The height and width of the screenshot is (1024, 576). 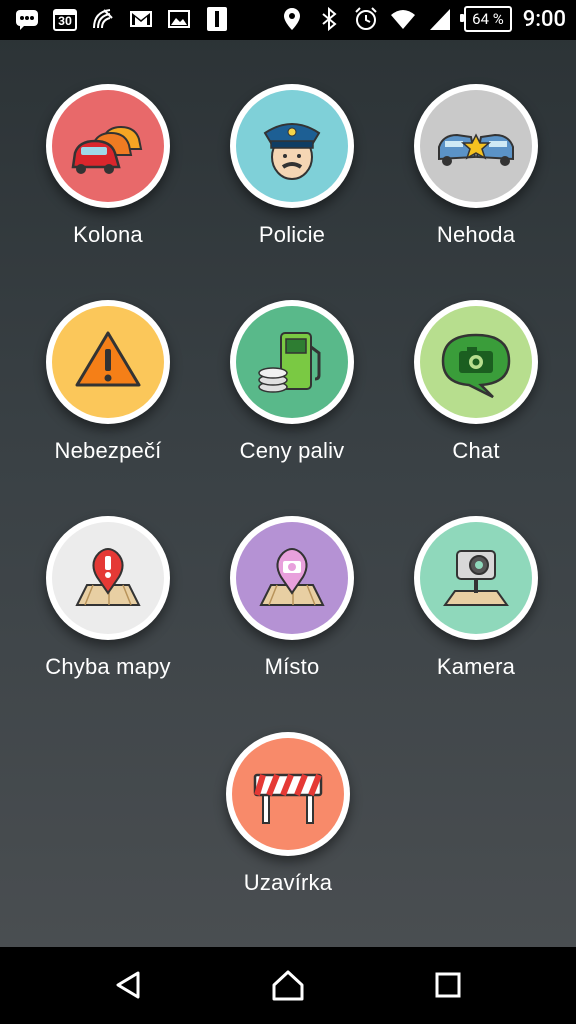 I want to click on report-chat-button: Chat, so click(x=476, y=382).